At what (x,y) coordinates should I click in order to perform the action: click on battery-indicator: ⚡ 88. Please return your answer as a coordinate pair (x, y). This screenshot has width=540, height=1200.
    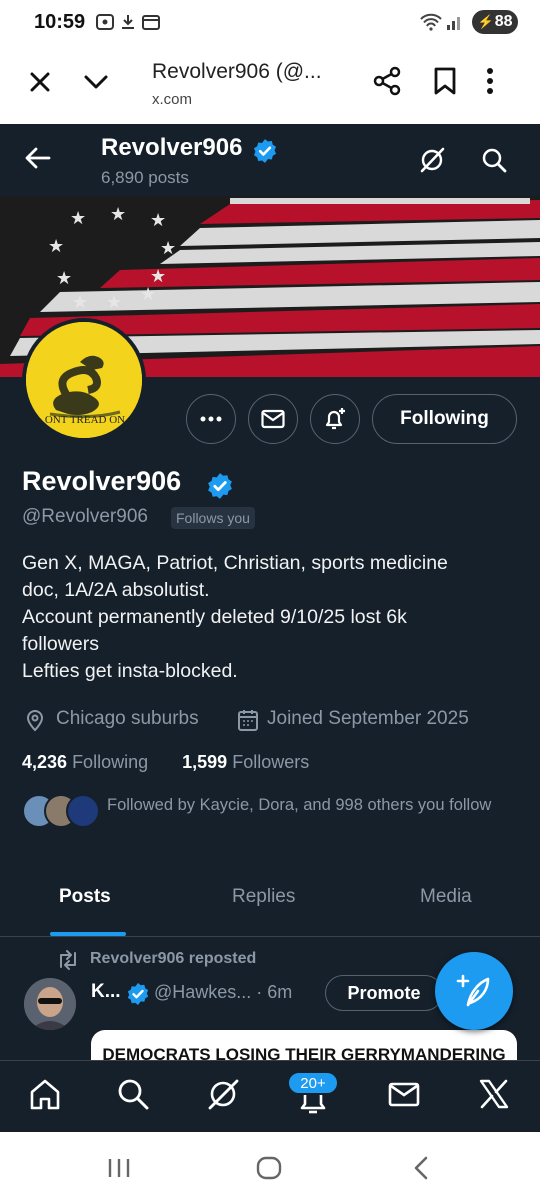
    Looking at the image, I should click on (495, 22).